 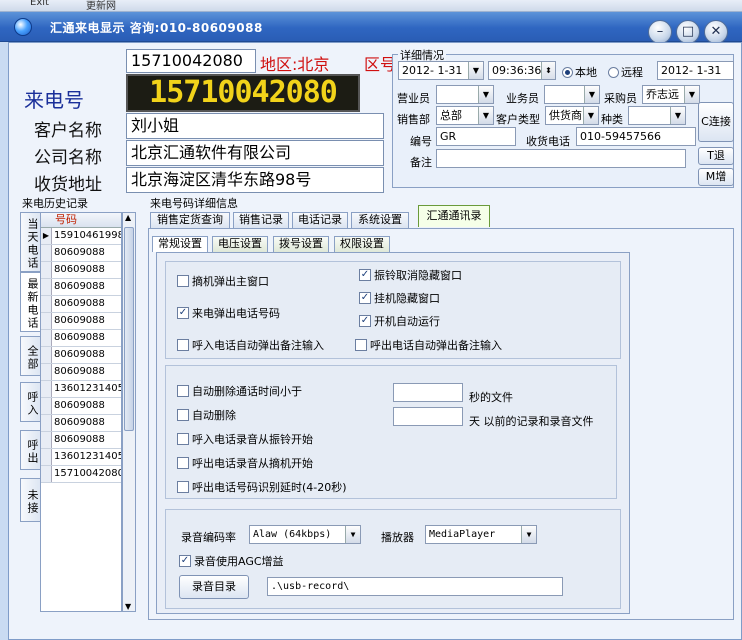 What do you see at coordinates (128, 217) in the screenshot?
I see `scroll-up-icon: ▲` at bounding box center [128, 217].